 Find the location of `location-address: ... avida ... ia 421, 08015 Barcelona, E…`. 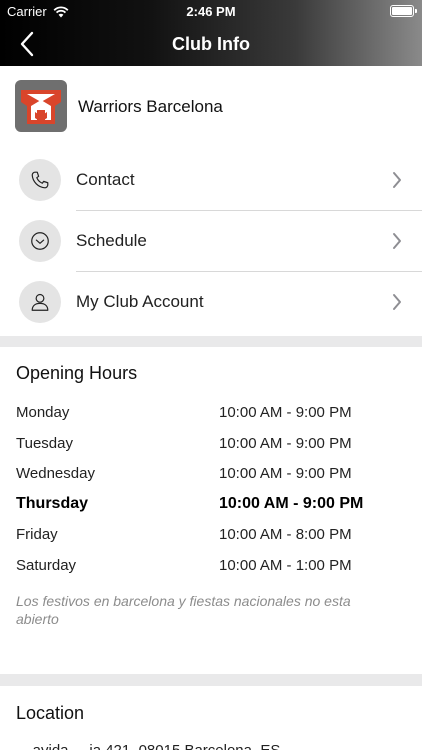

location-address: ... avida ... ia 421, 08015 Barcelona, E… is located at coordinates (148, 746).